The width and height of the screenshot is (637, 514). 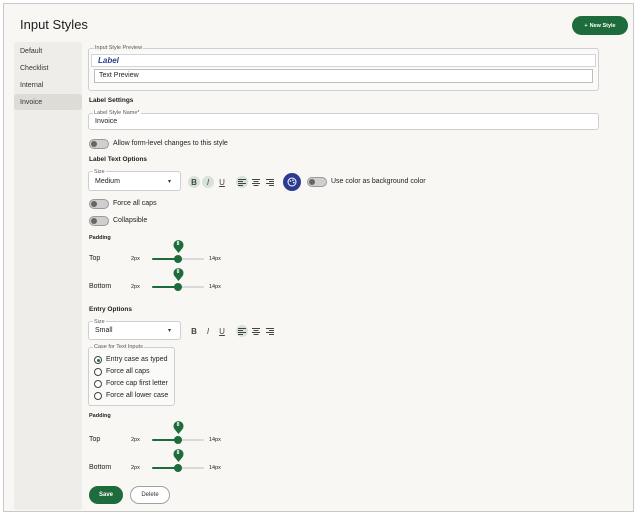 I want to click on sidebar-item-checklist: Checklist, so click(x=48, y=68).